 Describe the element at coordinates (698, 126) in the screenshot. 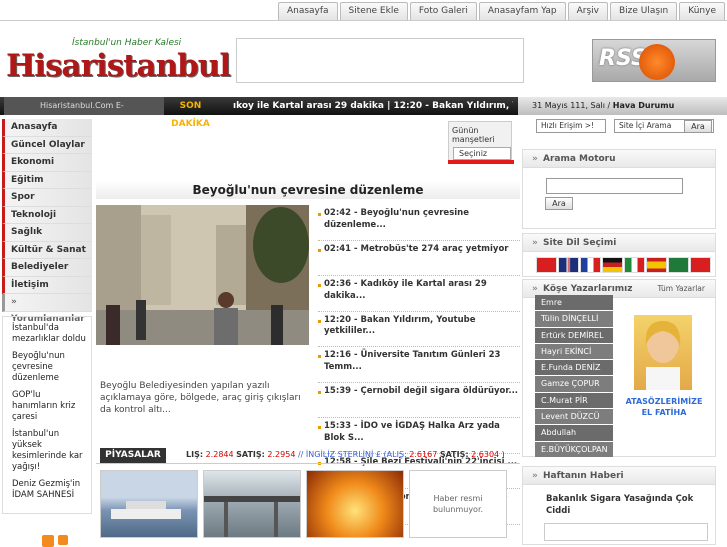

I see `site-search-button: Ara` at that location.